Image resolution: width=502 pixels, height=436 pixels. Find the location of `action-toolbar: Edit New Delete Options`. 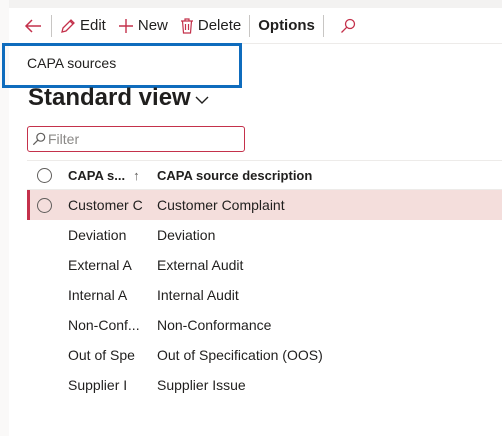

action-toolbar: Edit New Delete Options is located at coordinates (255, 26).